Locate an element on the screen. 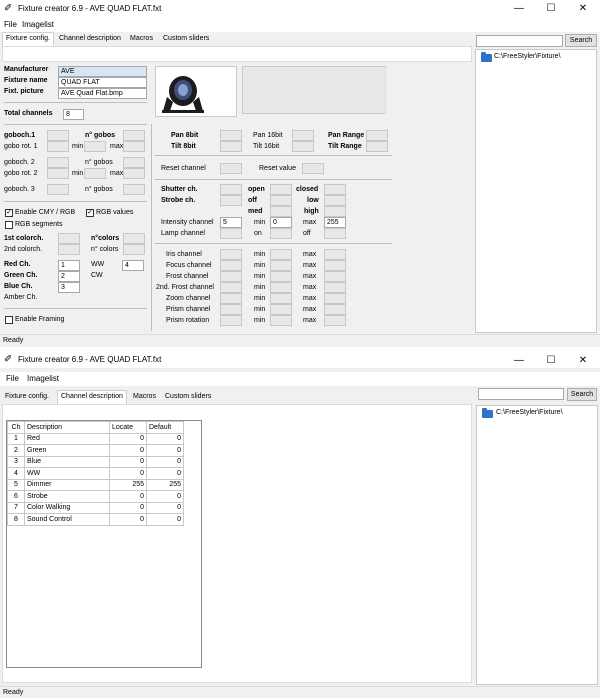  table-row: 7 Color Walking 0 0 is located at coordinates (95, 507).